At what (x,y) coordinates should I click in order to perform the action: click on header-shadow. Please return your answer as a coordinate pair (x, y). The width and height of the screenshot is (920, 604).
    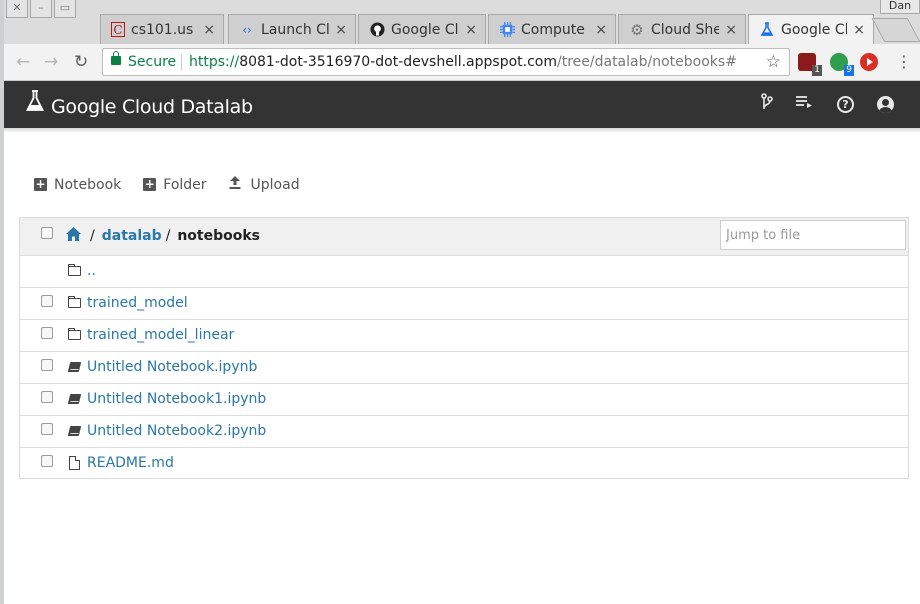
    Looking at the image, I should click on (462, 130).